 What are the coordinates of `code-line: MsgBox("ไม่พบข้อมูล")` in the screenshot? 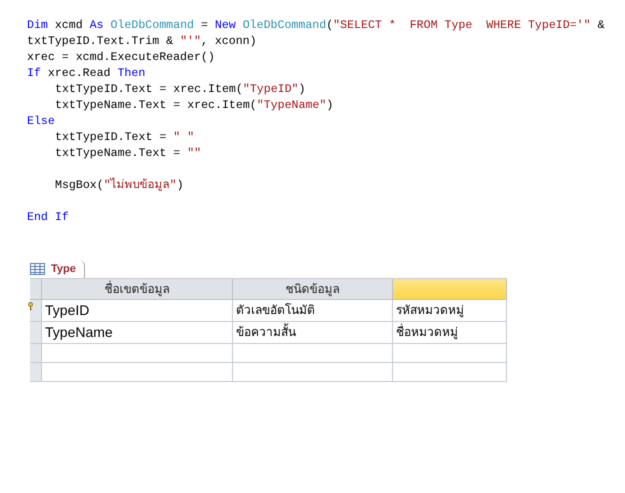 It's located at (119, 186).